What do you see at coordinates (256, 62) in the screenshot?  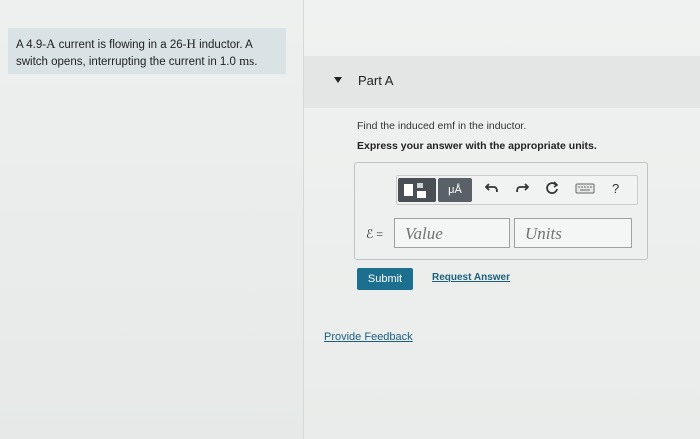 I see `problem-text: .` at bounding box center [256, 62].